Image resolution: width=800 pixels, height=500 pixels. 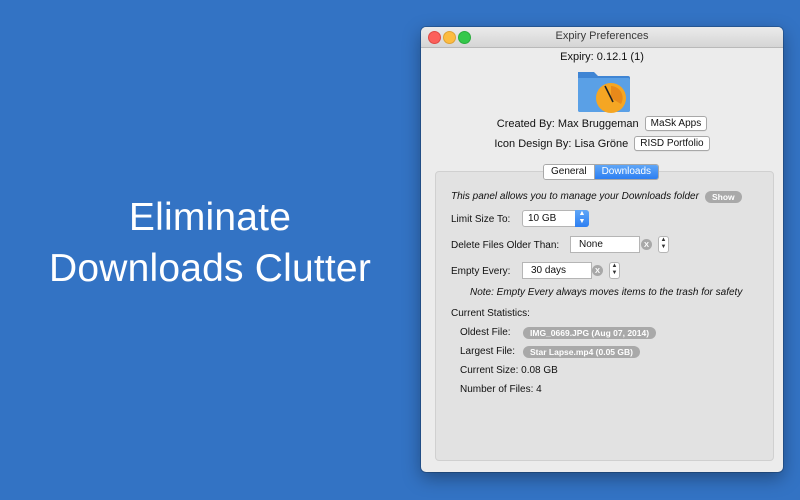 What do you see at coordinates (604, 92) in the screenshot?
I see `folder-clock-icon` at bounding box center [604, 92].